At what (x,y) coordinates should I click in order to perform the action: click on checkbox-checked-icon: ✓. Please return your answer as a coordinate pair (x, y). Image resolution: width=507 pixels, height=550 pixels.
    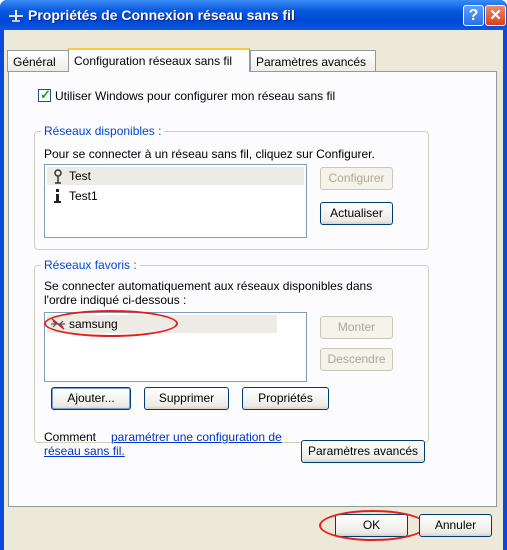
    Looking at the image, I should click on (44, 94).